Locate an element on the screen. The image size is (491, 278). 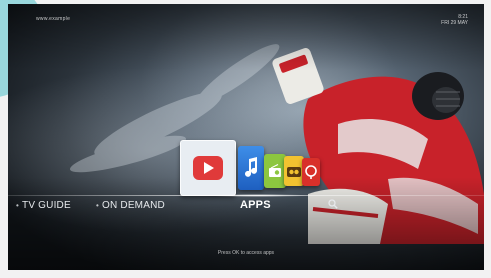
main-nav: • TV GUIDE • ON DEMAND APPS is located at coordinates (246, 207).